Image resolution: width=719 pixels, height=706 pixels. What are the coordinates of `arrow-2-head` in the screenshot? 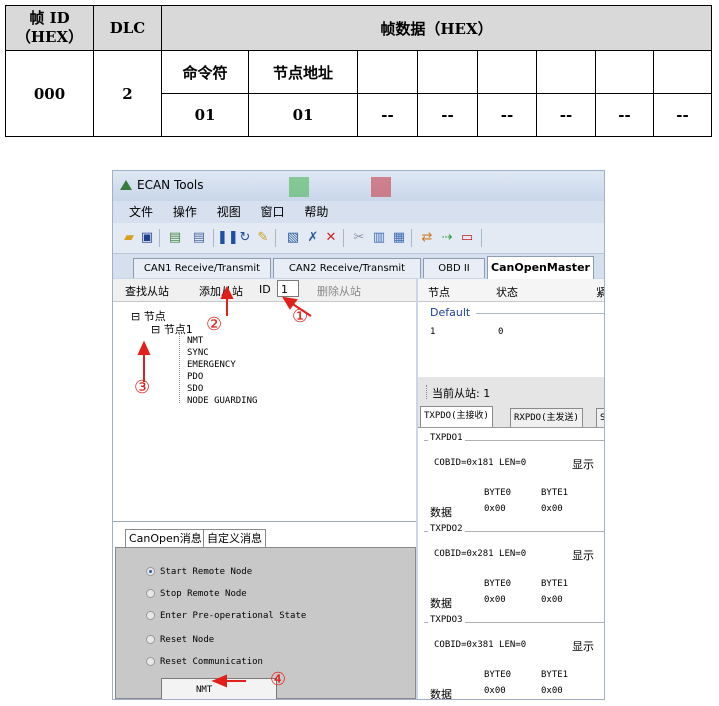 It's located at (227, 292).